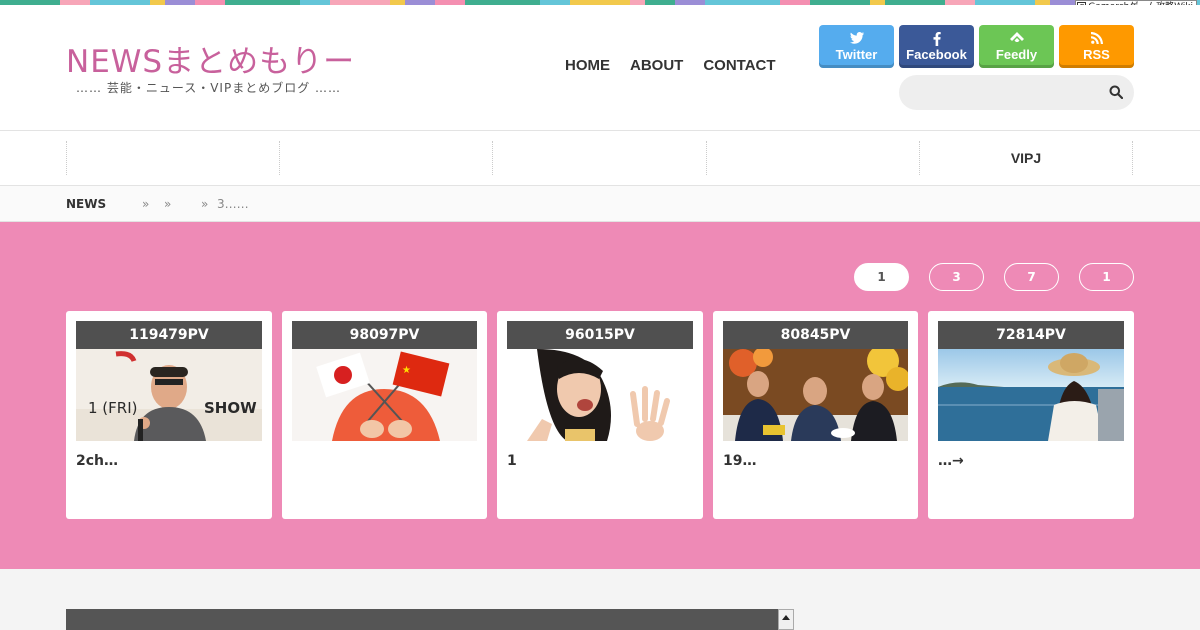 The image size is (1200, 630). Describe the element at coordinates (422, 619) in the screenshot. I see `content-box` at that location.